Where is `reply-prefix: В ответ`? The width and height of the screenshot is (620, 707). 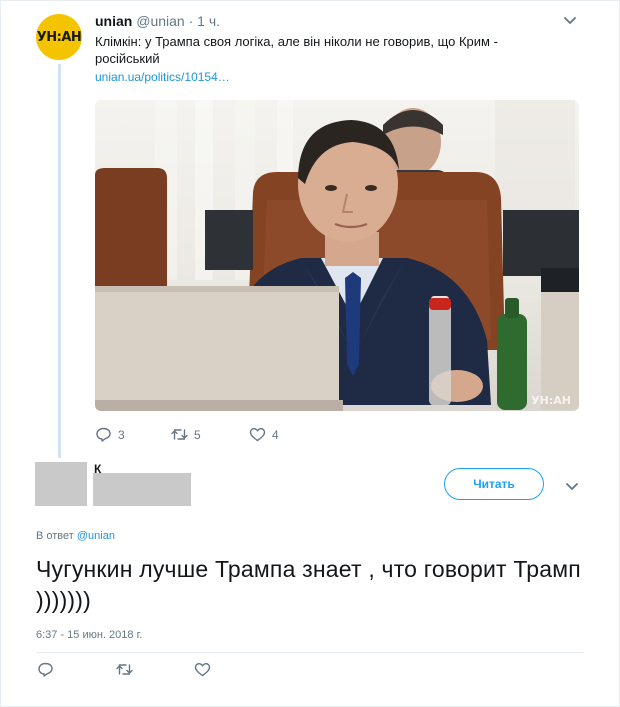 reply-prefix: В ответ is located at coordinates (55, 536).